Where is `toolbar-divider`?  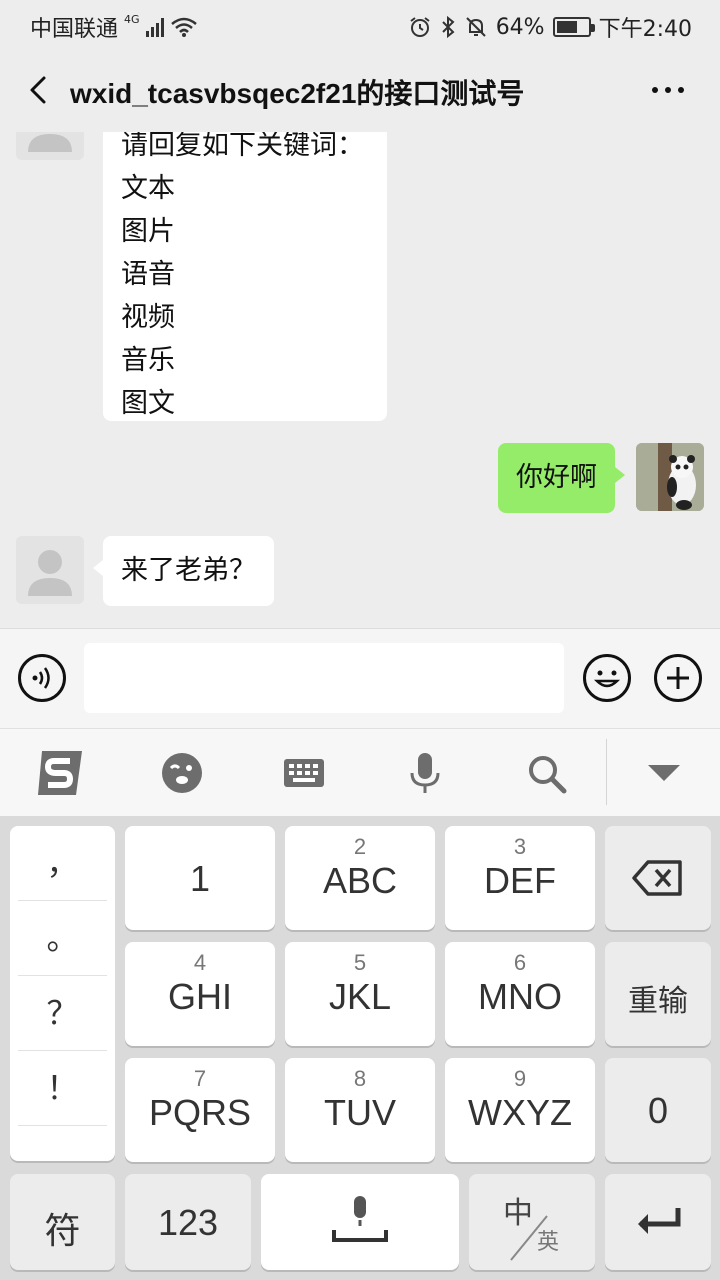 toolbar-divider is located at coordinates (606, 772).